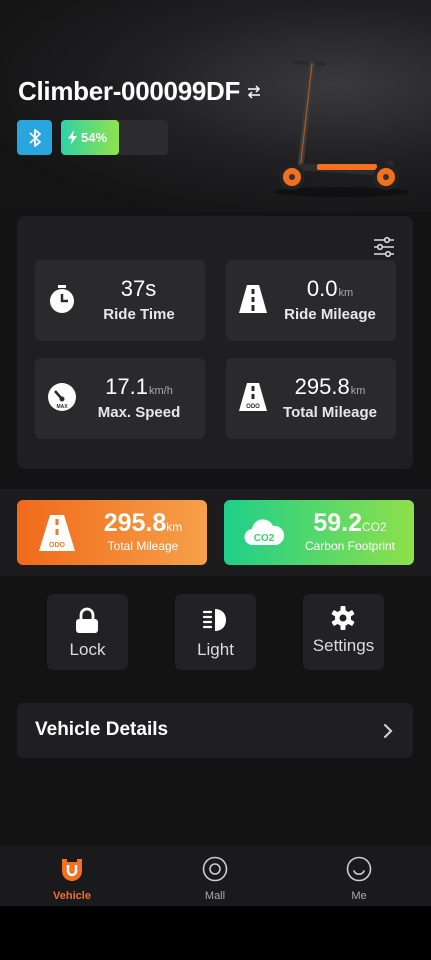 The width and height of the screenshot is (431, 960). Describe the element at coordinates (384, 247) in the screenshot. I see `filter-icon` at that location.